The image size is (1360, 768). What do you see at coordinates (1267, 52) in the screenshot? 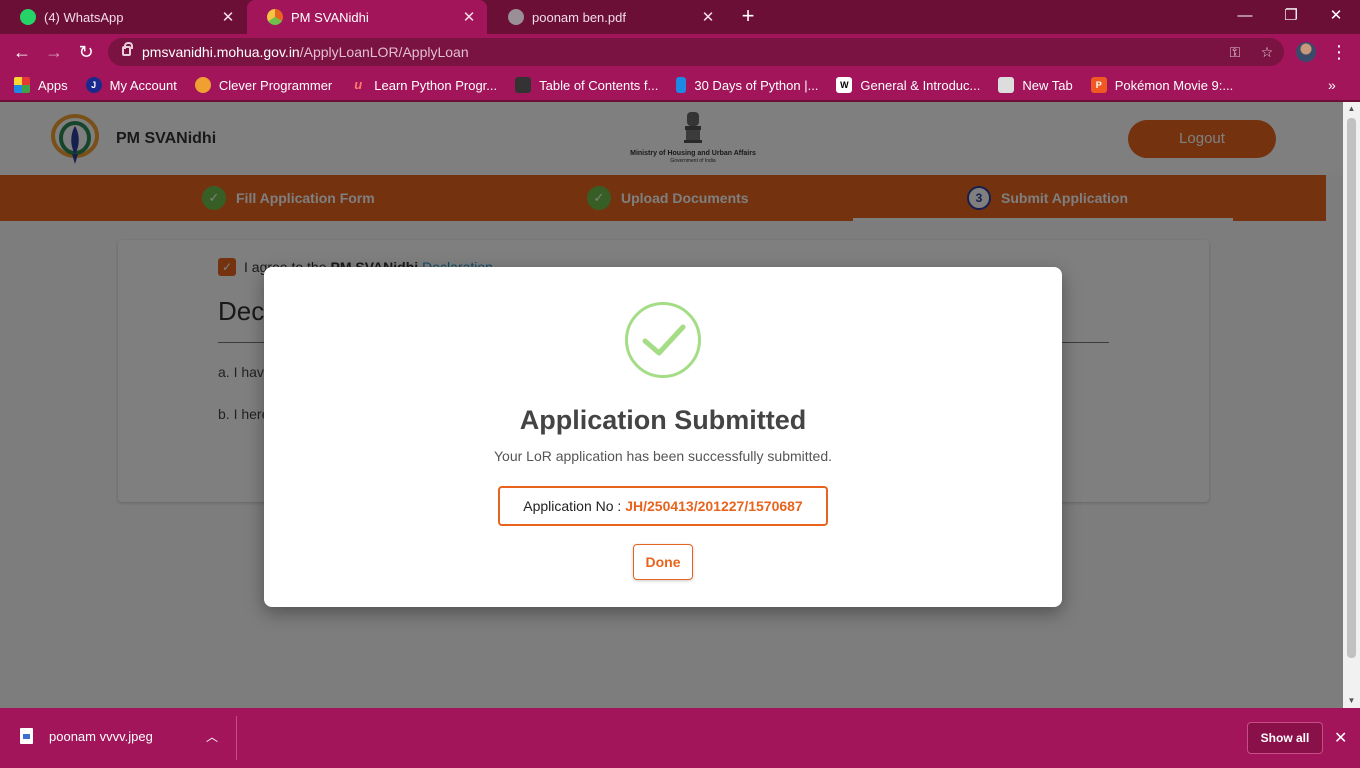
I see `star-icon: ☆` at bounding box center [1267, 52].